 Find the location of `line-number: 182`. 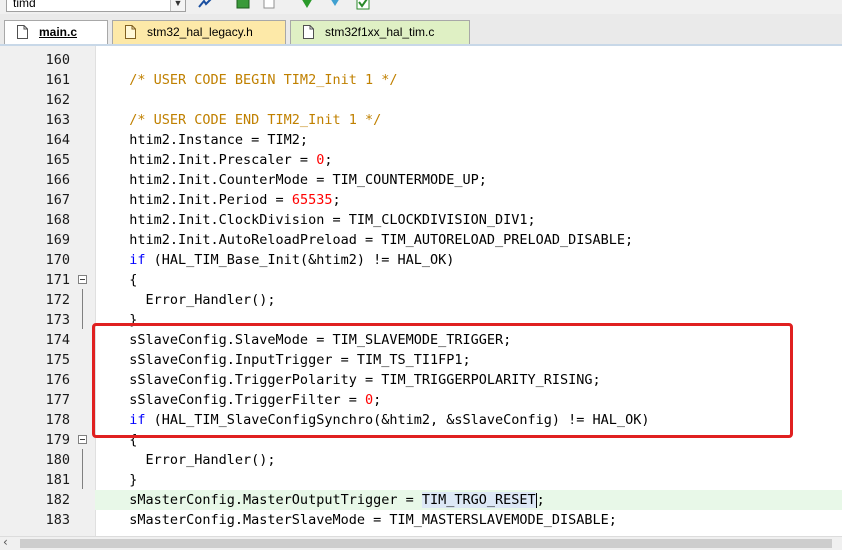

line-number: 182 is located at coordinates (57, 500).